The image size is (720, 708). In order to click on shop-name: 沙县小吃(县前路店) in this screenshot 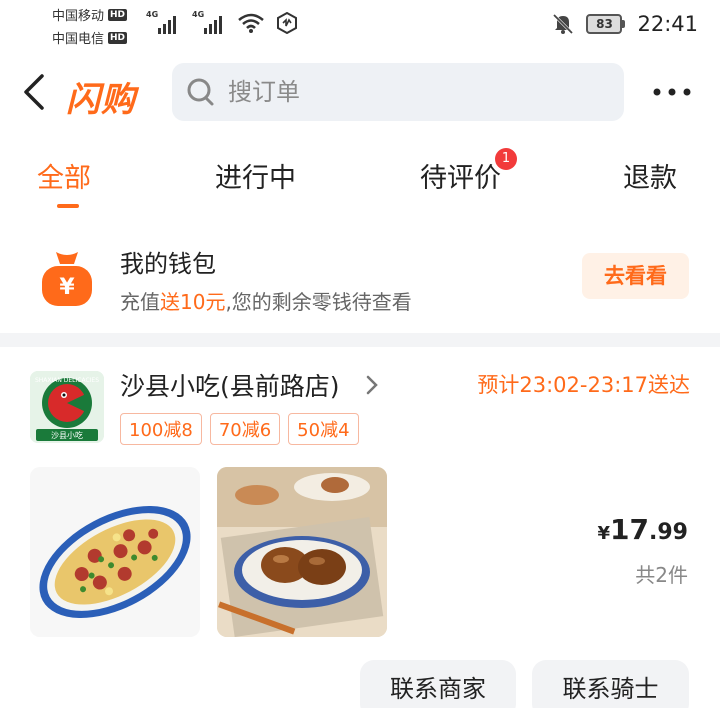, I will do `click(230, 385)`.